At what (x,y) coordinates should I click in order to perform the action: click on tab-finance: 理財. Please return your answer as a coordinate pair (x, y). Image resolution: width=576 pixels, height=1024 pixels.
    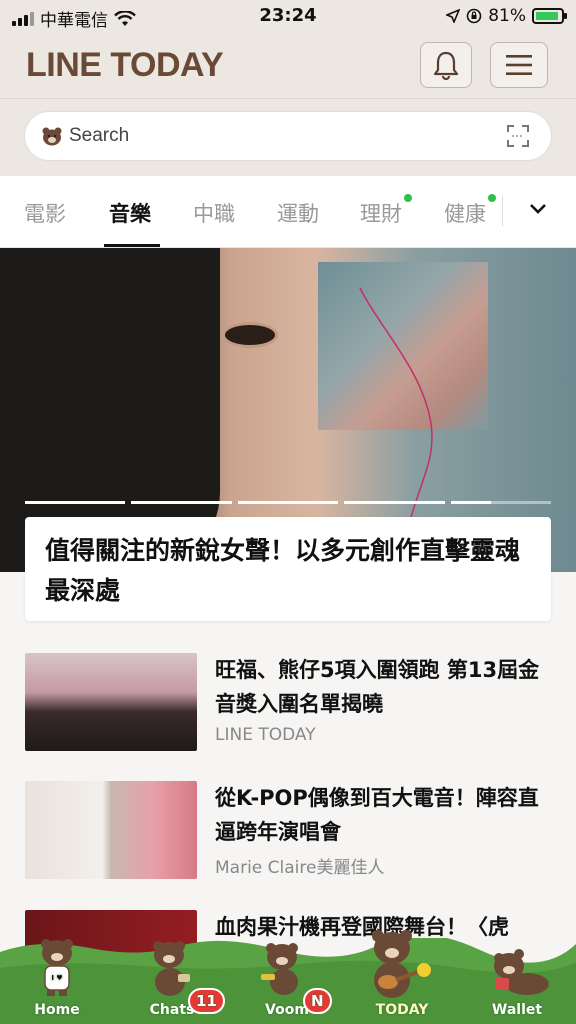
    Looking at the image, I should click on (386, 211).